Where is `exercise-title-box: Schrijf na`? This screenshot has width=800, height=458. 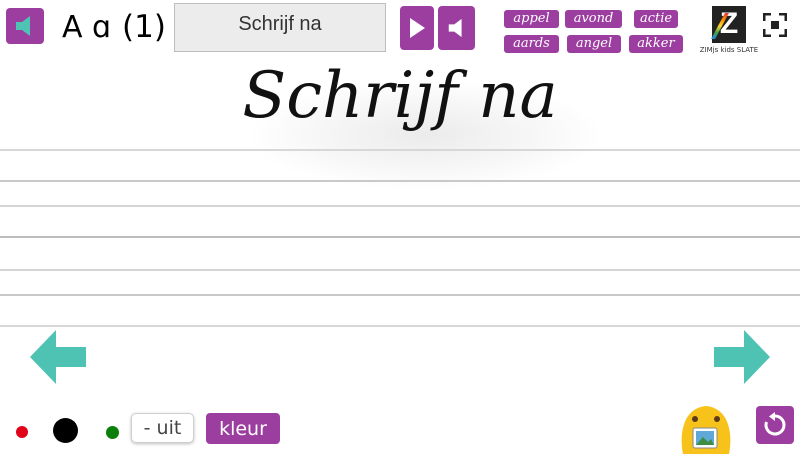 exercise-title-box: Schrijf na is located at coordinates (280, 27).